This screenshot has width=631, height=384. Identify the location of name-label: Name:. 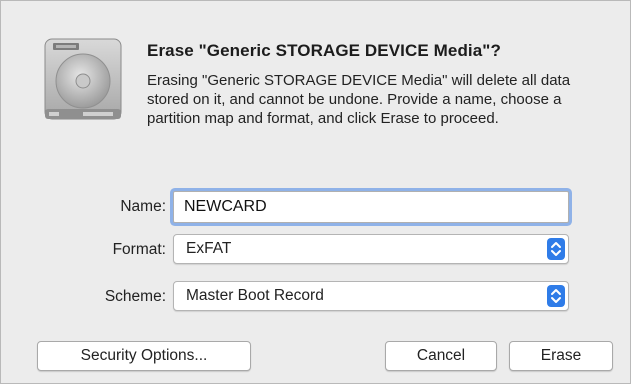
(143, 206).